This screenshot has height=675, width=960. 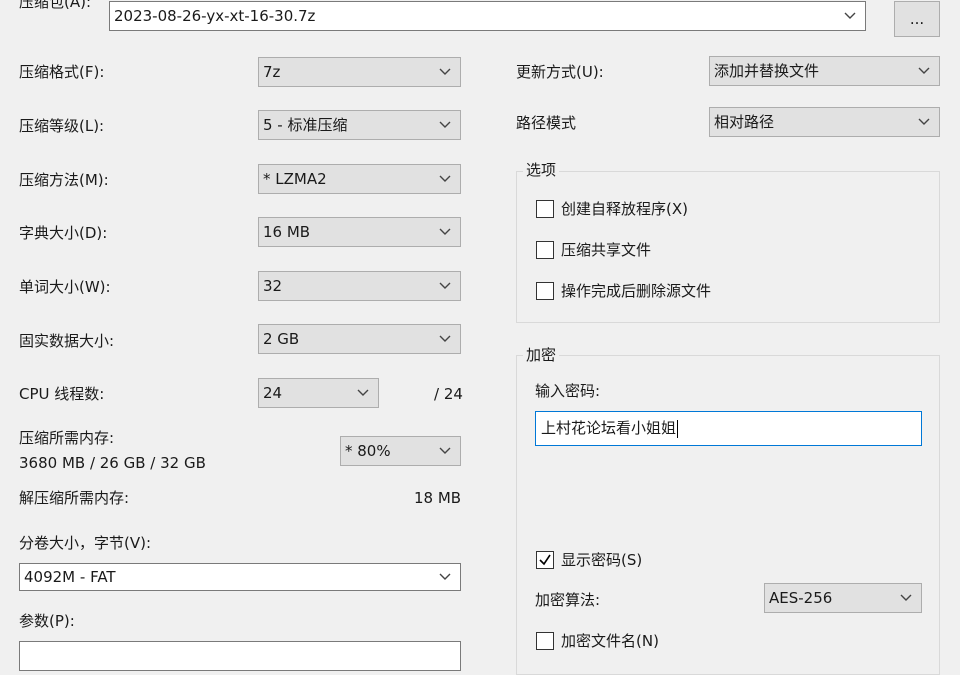 I want to click on dict-value: 16 MB, so click(x=287, y=232).